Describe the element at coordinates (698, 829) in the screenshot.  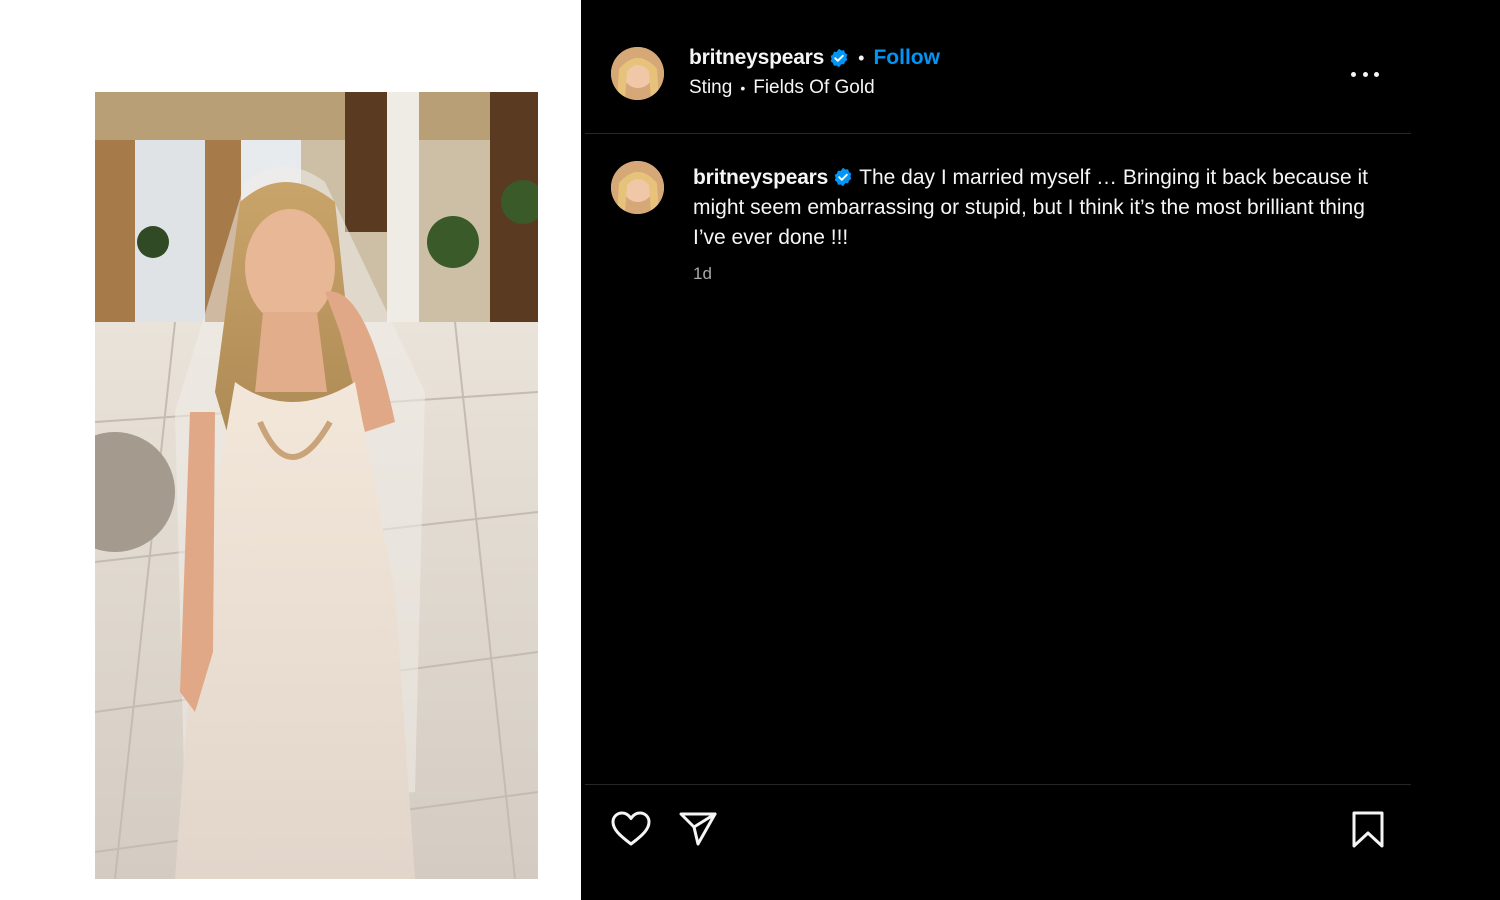
I see `paper-plane-icon` at that location.